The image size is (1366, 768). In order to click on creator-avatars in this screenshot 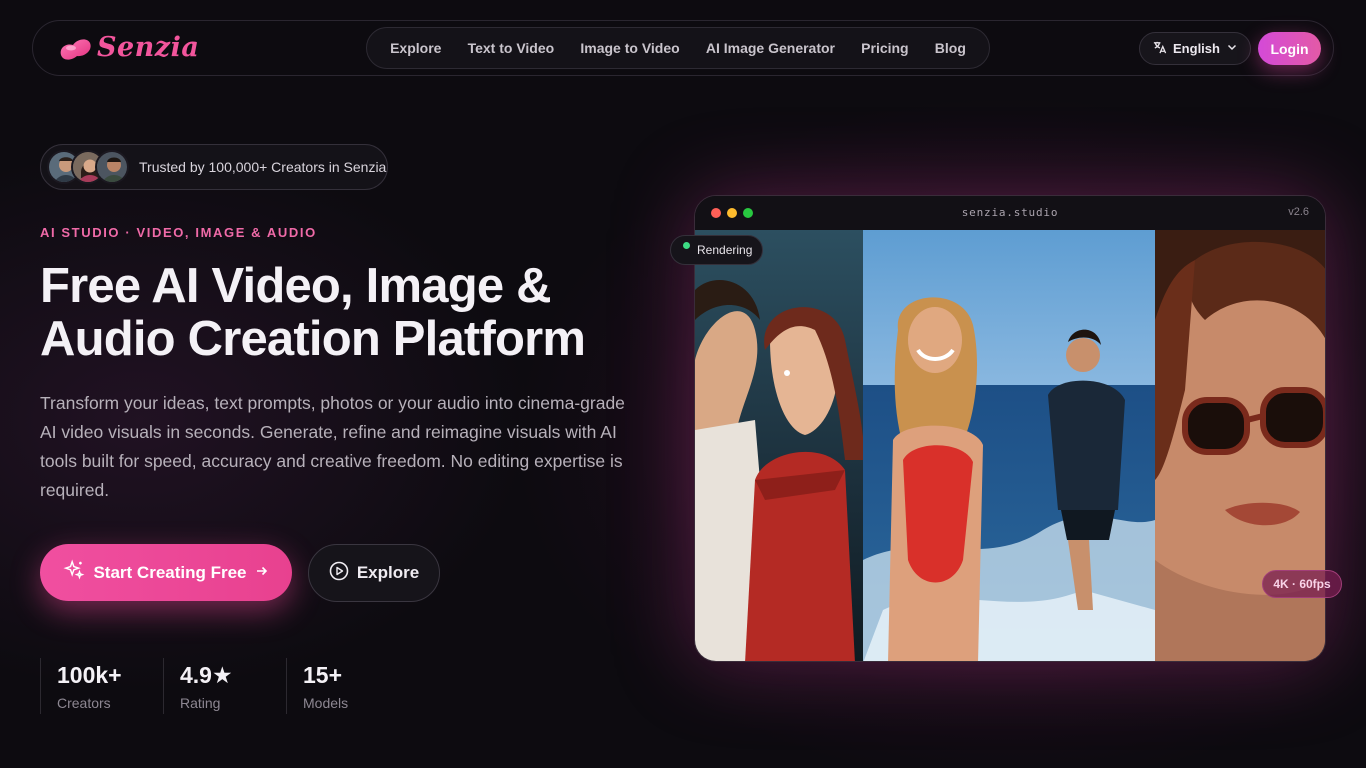, I will do `click(88, 167)`.